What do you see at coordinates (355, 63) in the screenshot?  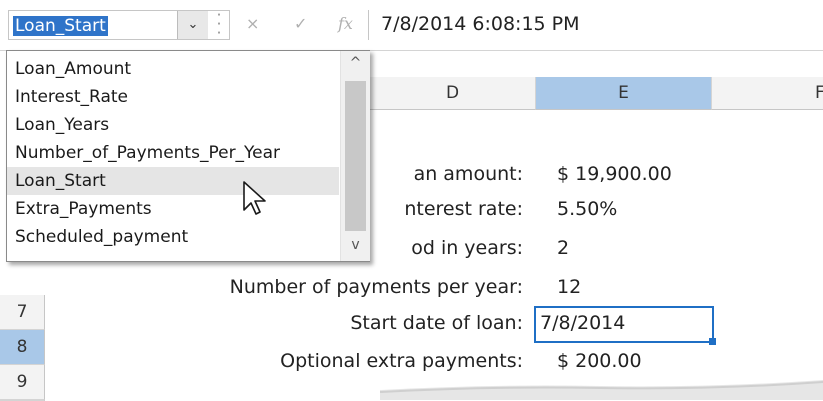 I see `scroll-up-icon: ^` at bounding box center [355, 63].